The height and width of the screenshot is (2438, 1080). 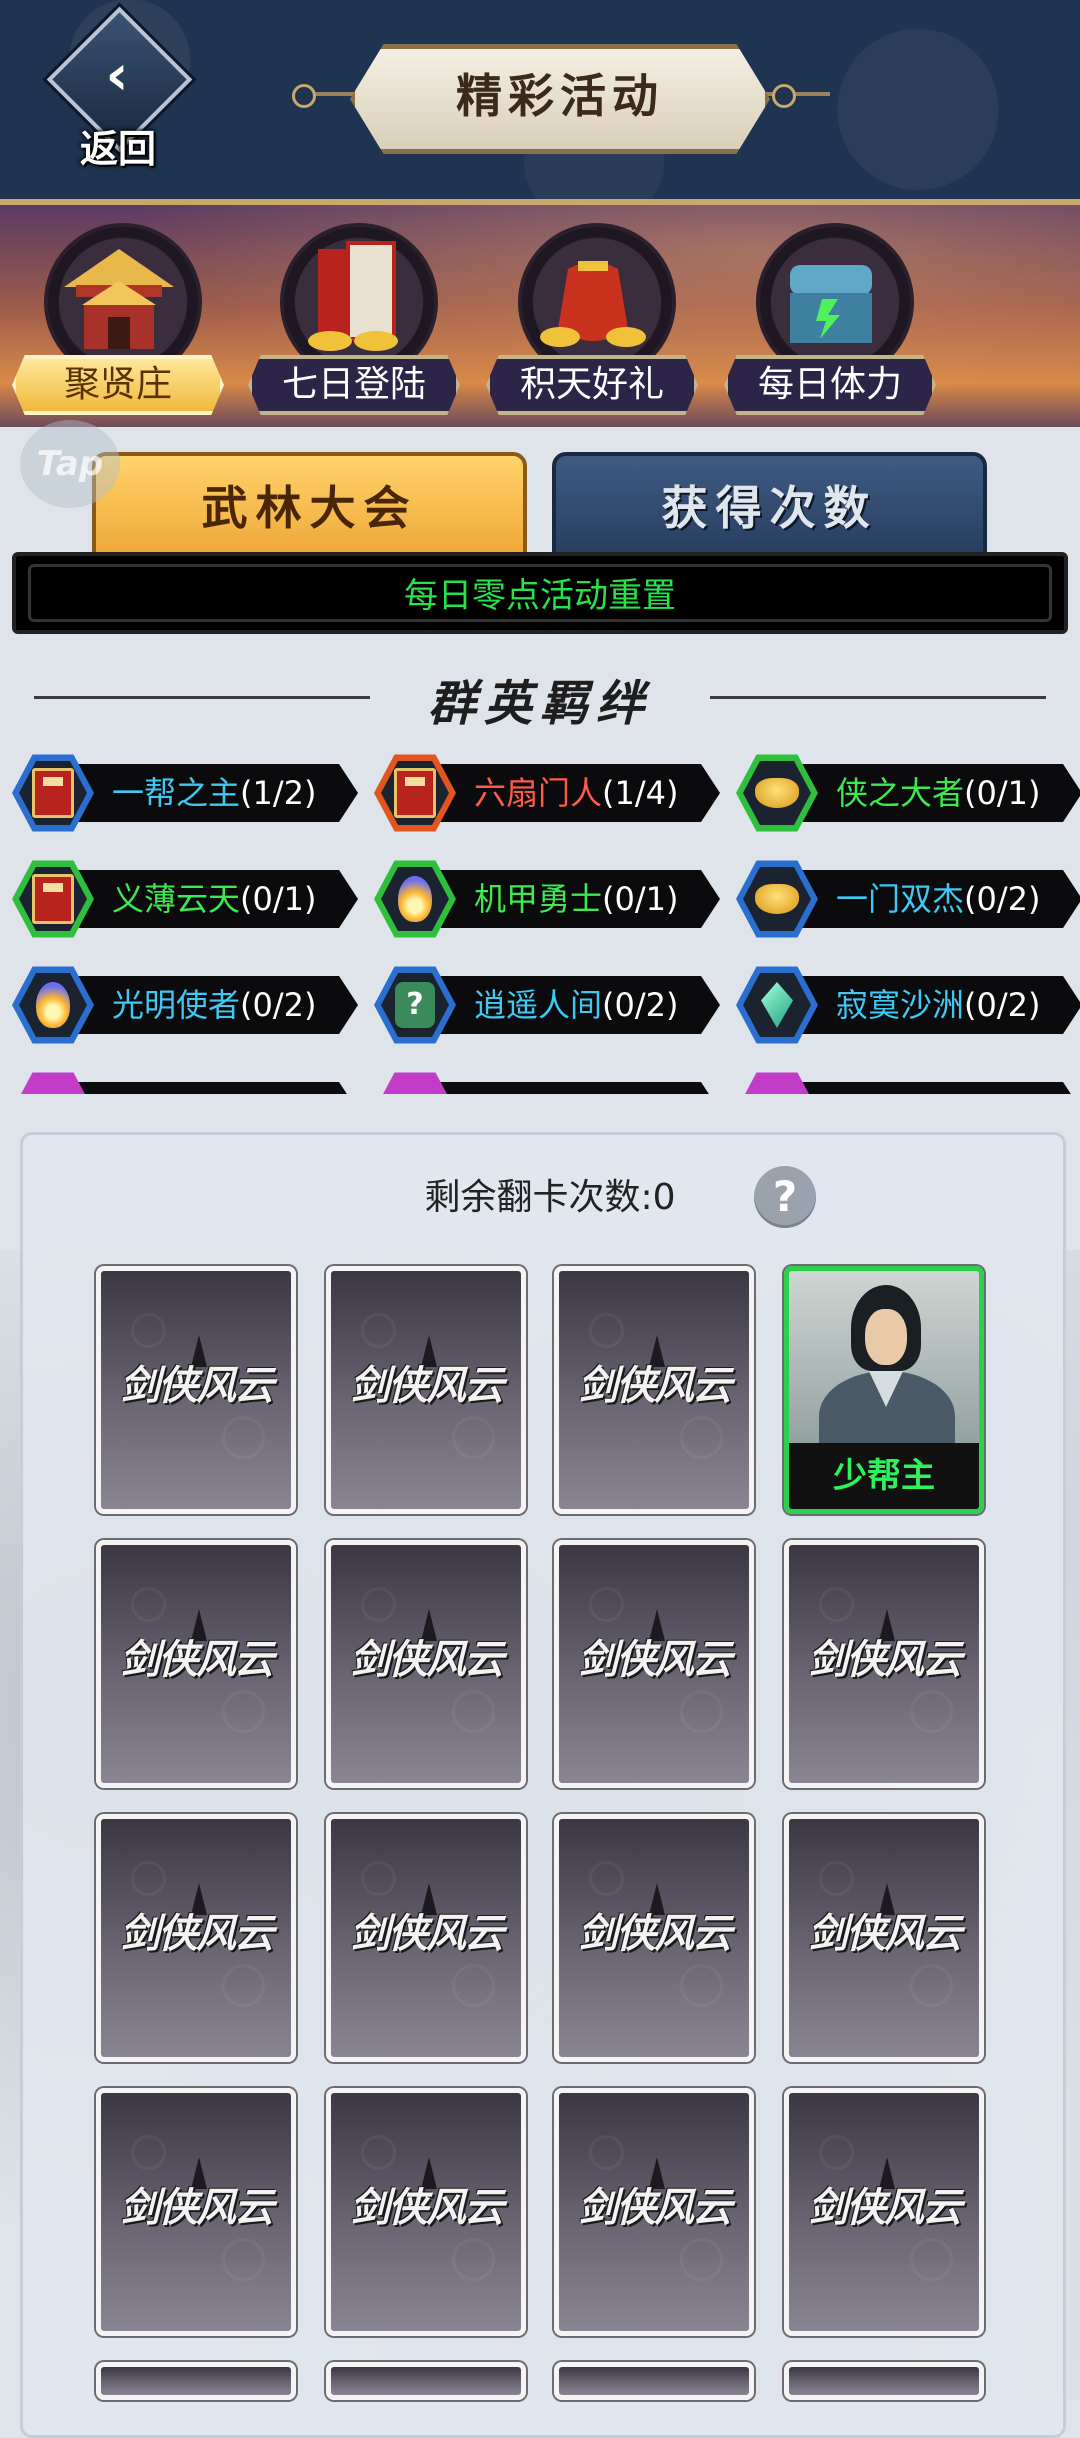 I want to click on tap-float-button: Tap, so click(x=70, y=464).